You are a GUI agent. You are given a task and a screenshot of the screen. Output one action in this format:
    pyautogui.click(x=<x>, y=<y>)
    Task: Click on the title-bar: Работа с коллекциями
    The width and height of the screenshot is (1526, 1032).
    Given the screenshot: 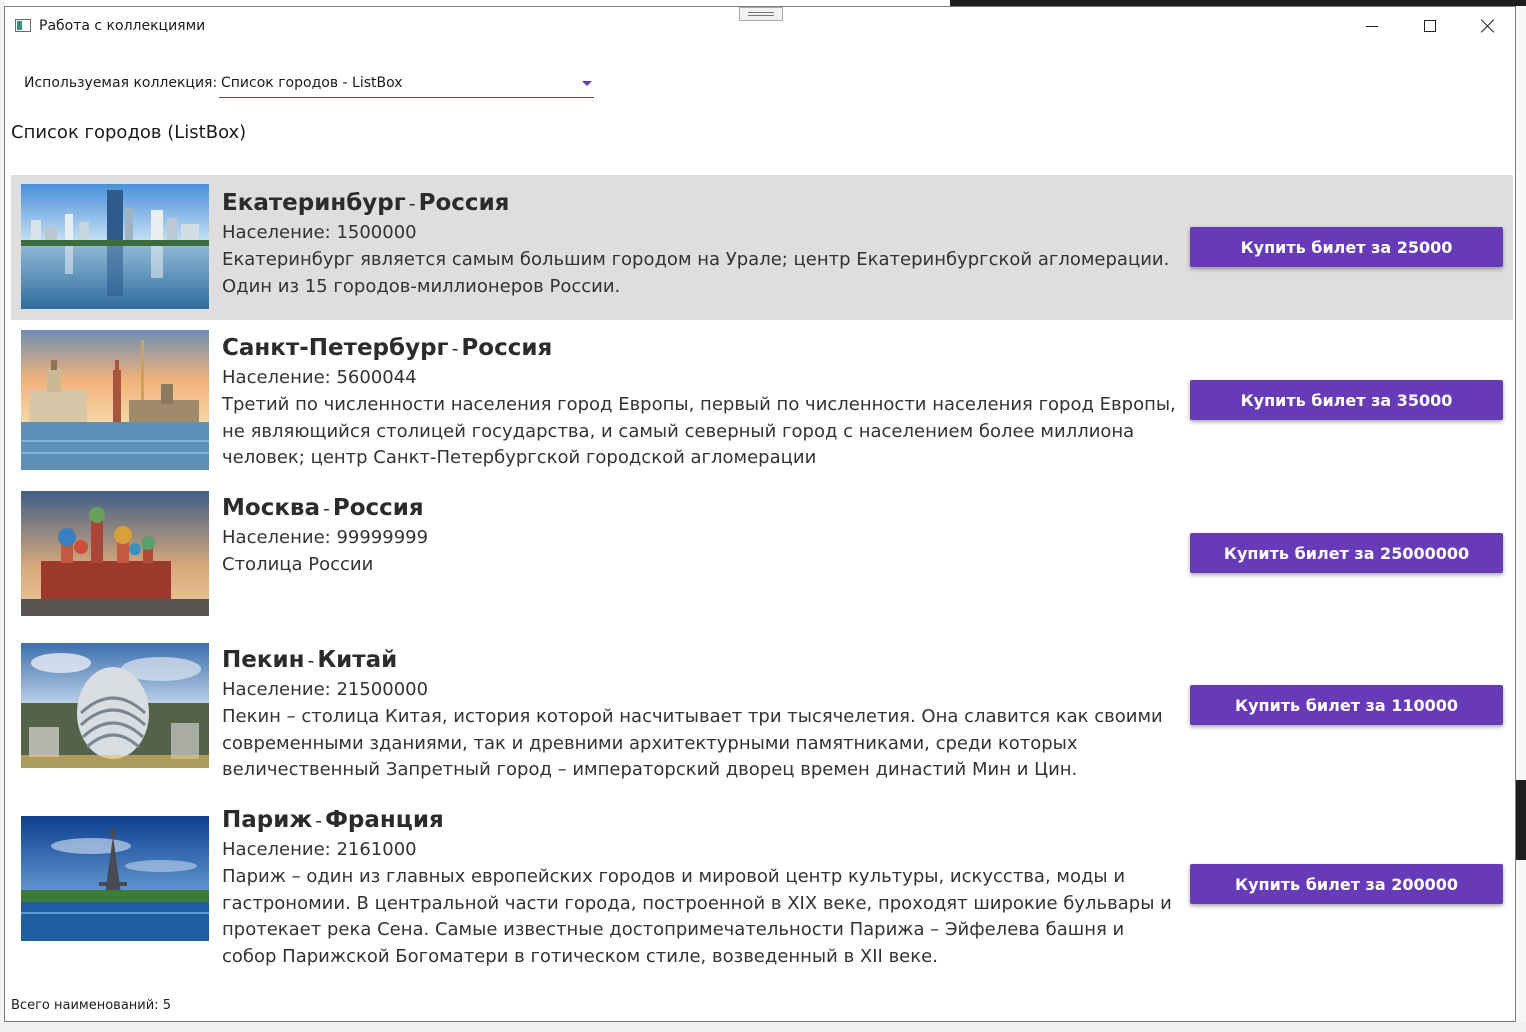 What is the action you would take?
    pyautogui.click(x=760, y=26)
    